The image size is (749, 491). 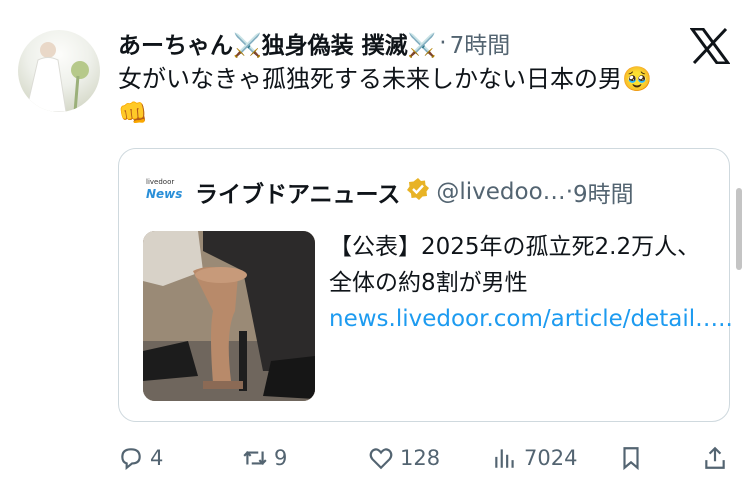 I want to click on quoted-tweet-header: livedoor News ライブドアニュース @livedoo… · 9時間, so click(x=428, y=192).